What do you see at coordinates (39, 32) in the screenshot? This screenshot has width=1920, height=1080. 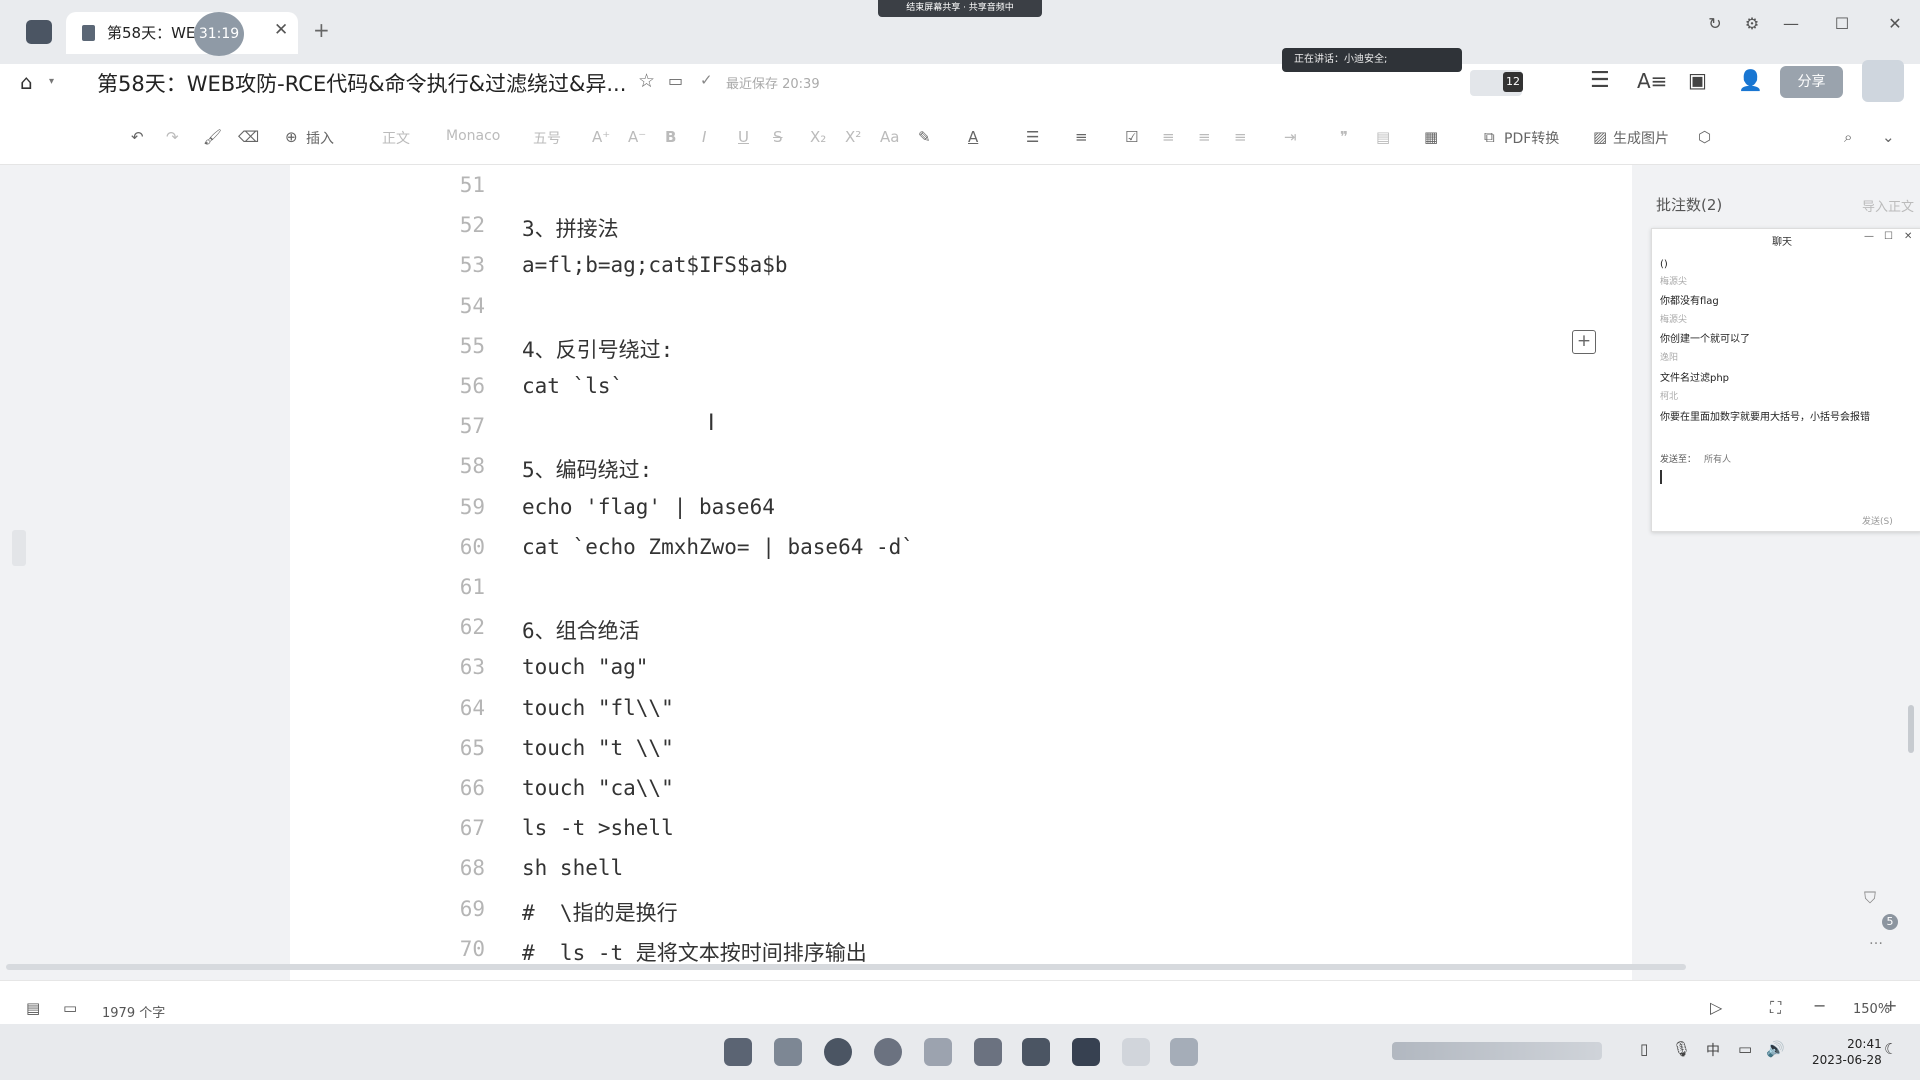 I see `app-logo-icon` at bounding box center [39, 32].